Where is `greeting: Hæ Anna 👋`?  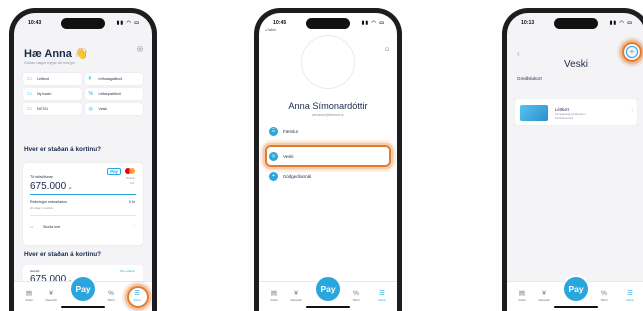
greeting: Hæ Anna 👋 is located at coordinates (56, 54).